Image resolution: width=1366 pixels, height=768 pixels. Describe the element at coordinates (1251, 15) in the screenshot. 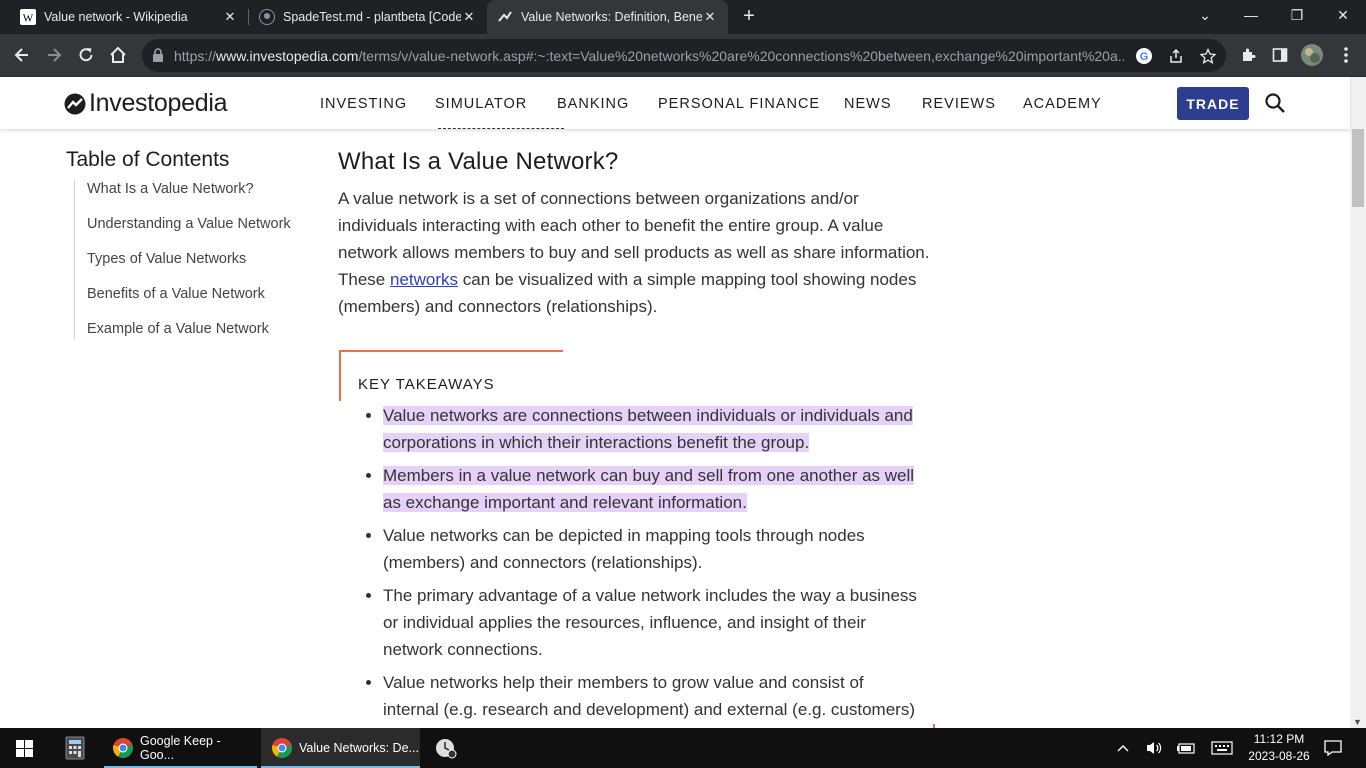

I see `minimize-icon: —` at that location.